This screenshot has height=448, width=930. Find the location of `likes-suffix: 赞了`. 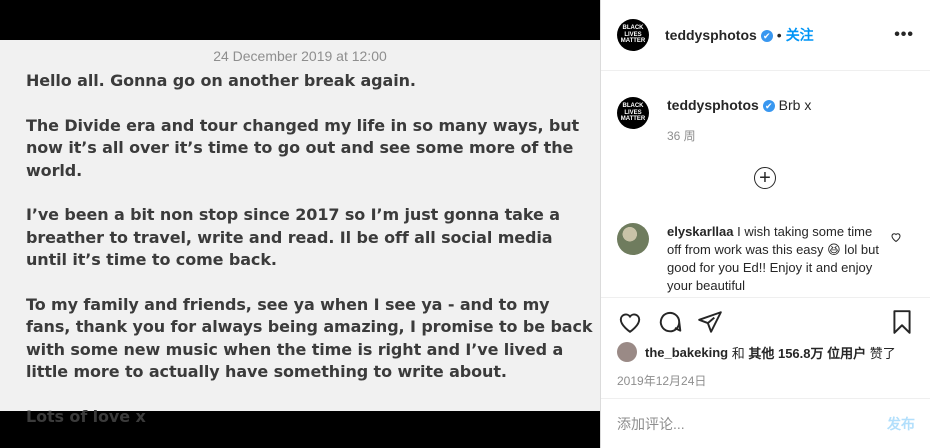

likes-suffix: 赞了 is located at coordinates (882, 353).